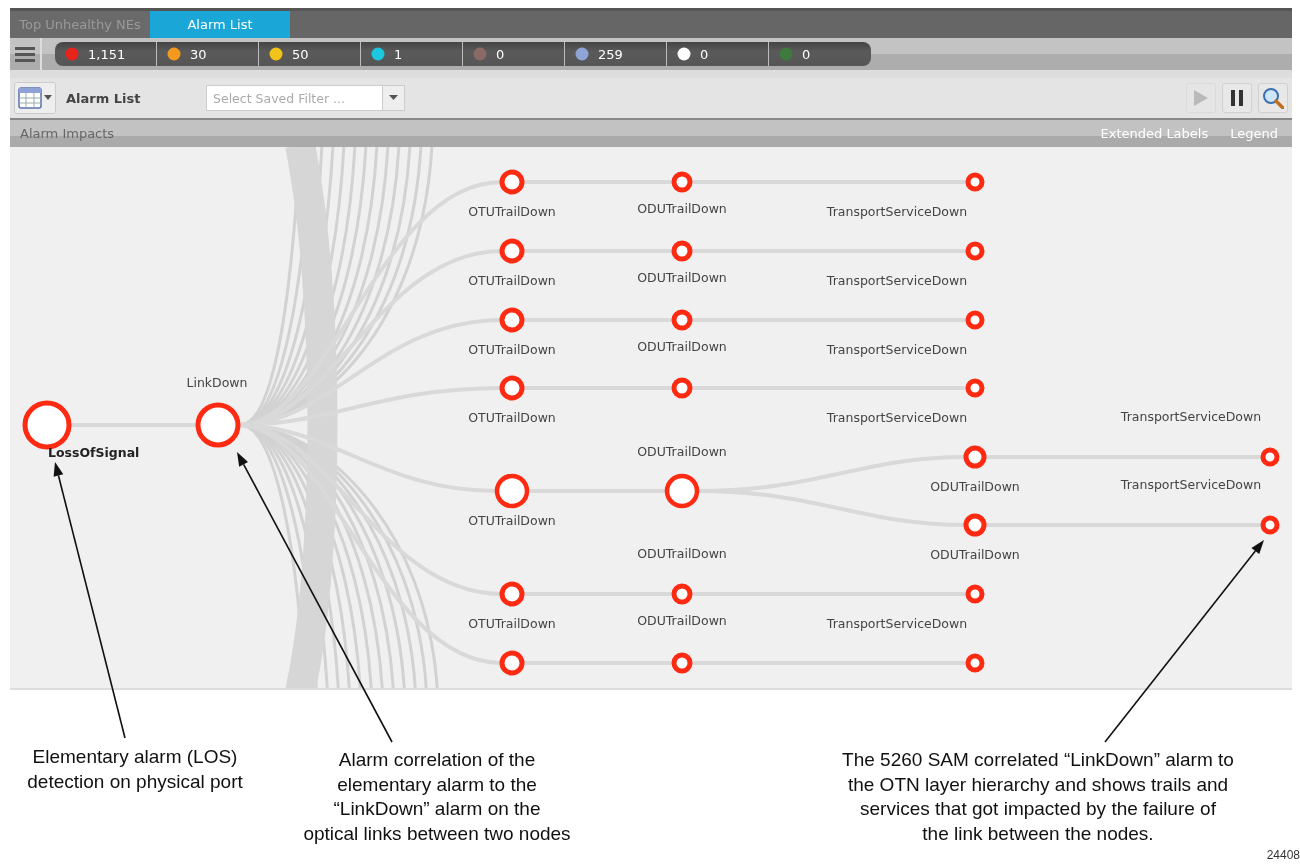 The image size is (1300, 867). I want to click on pause-button, so click(1237, 98).